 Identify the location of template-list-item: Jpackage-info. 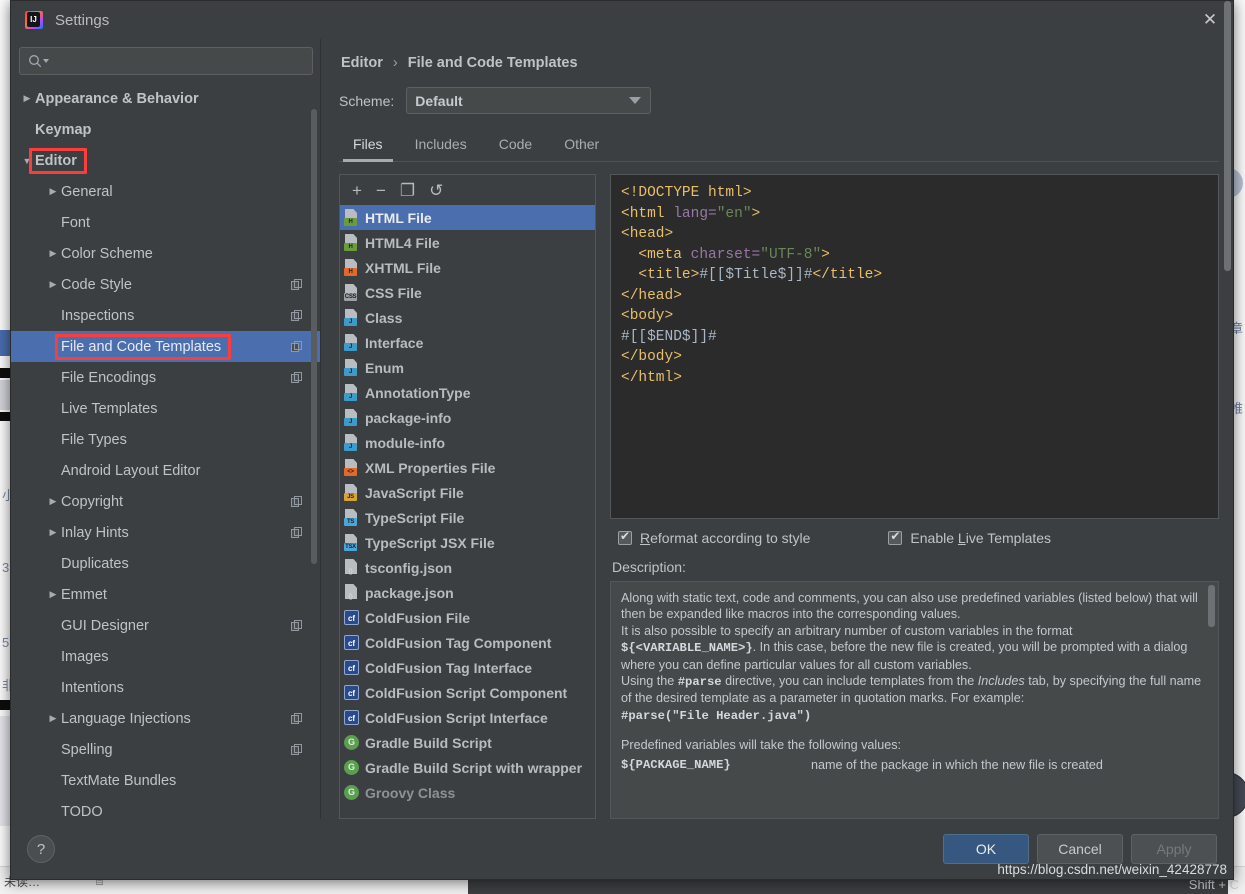
(467, 417).